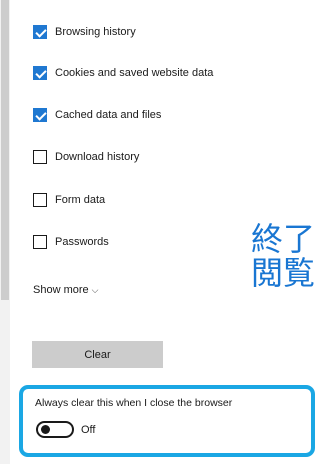  I want to click on option-passwords: Passwords, so click(71, 242).